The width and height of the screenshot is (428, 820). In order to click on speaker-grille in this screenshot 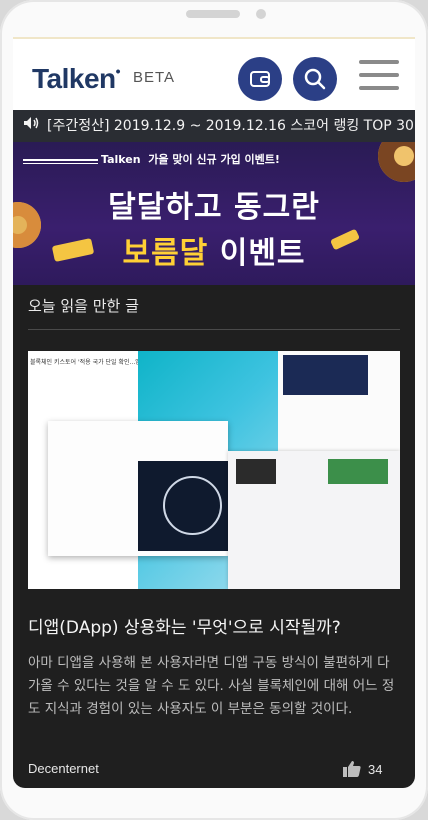, I will do `click(213, 14)`.